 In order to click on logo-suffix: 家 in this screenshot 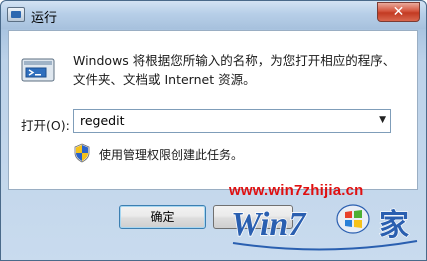, I will do `click(394, 225)`.